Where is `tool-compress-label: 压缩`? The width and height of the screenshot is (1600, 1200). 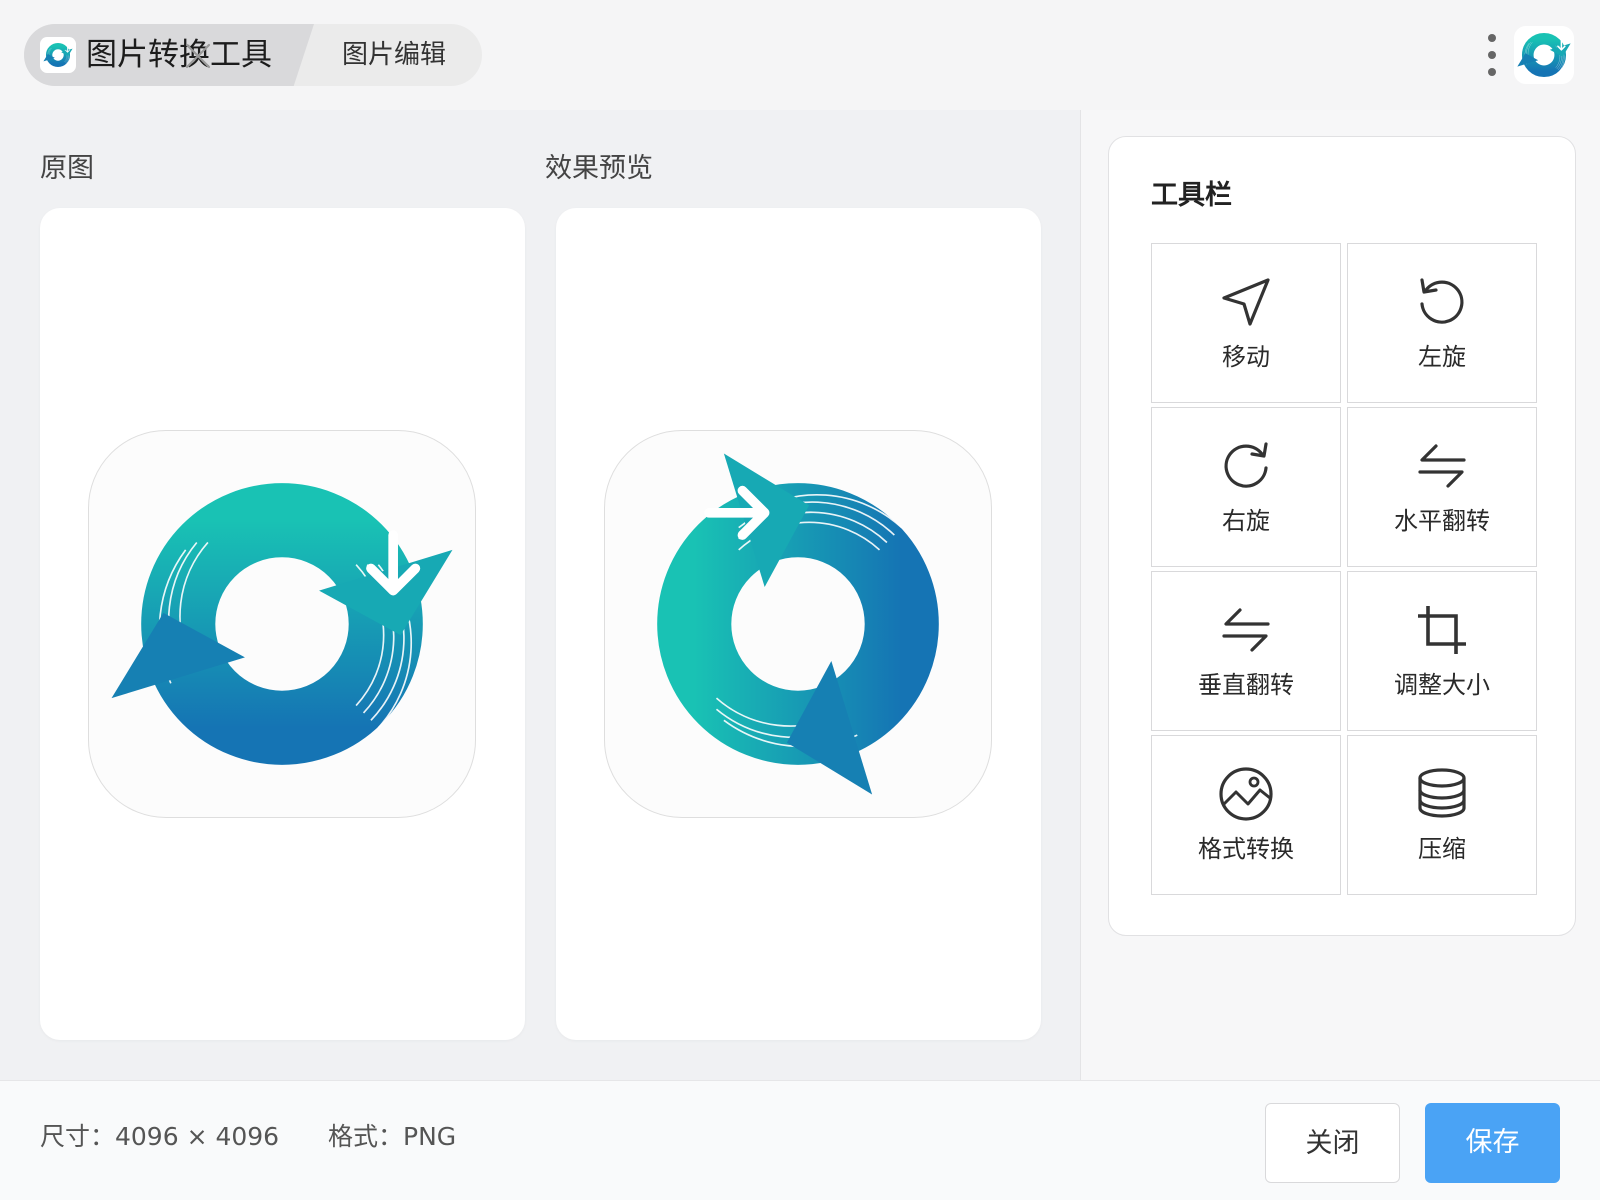 tool-compress-label: 压缩 is located at coordinates (1442, 849).